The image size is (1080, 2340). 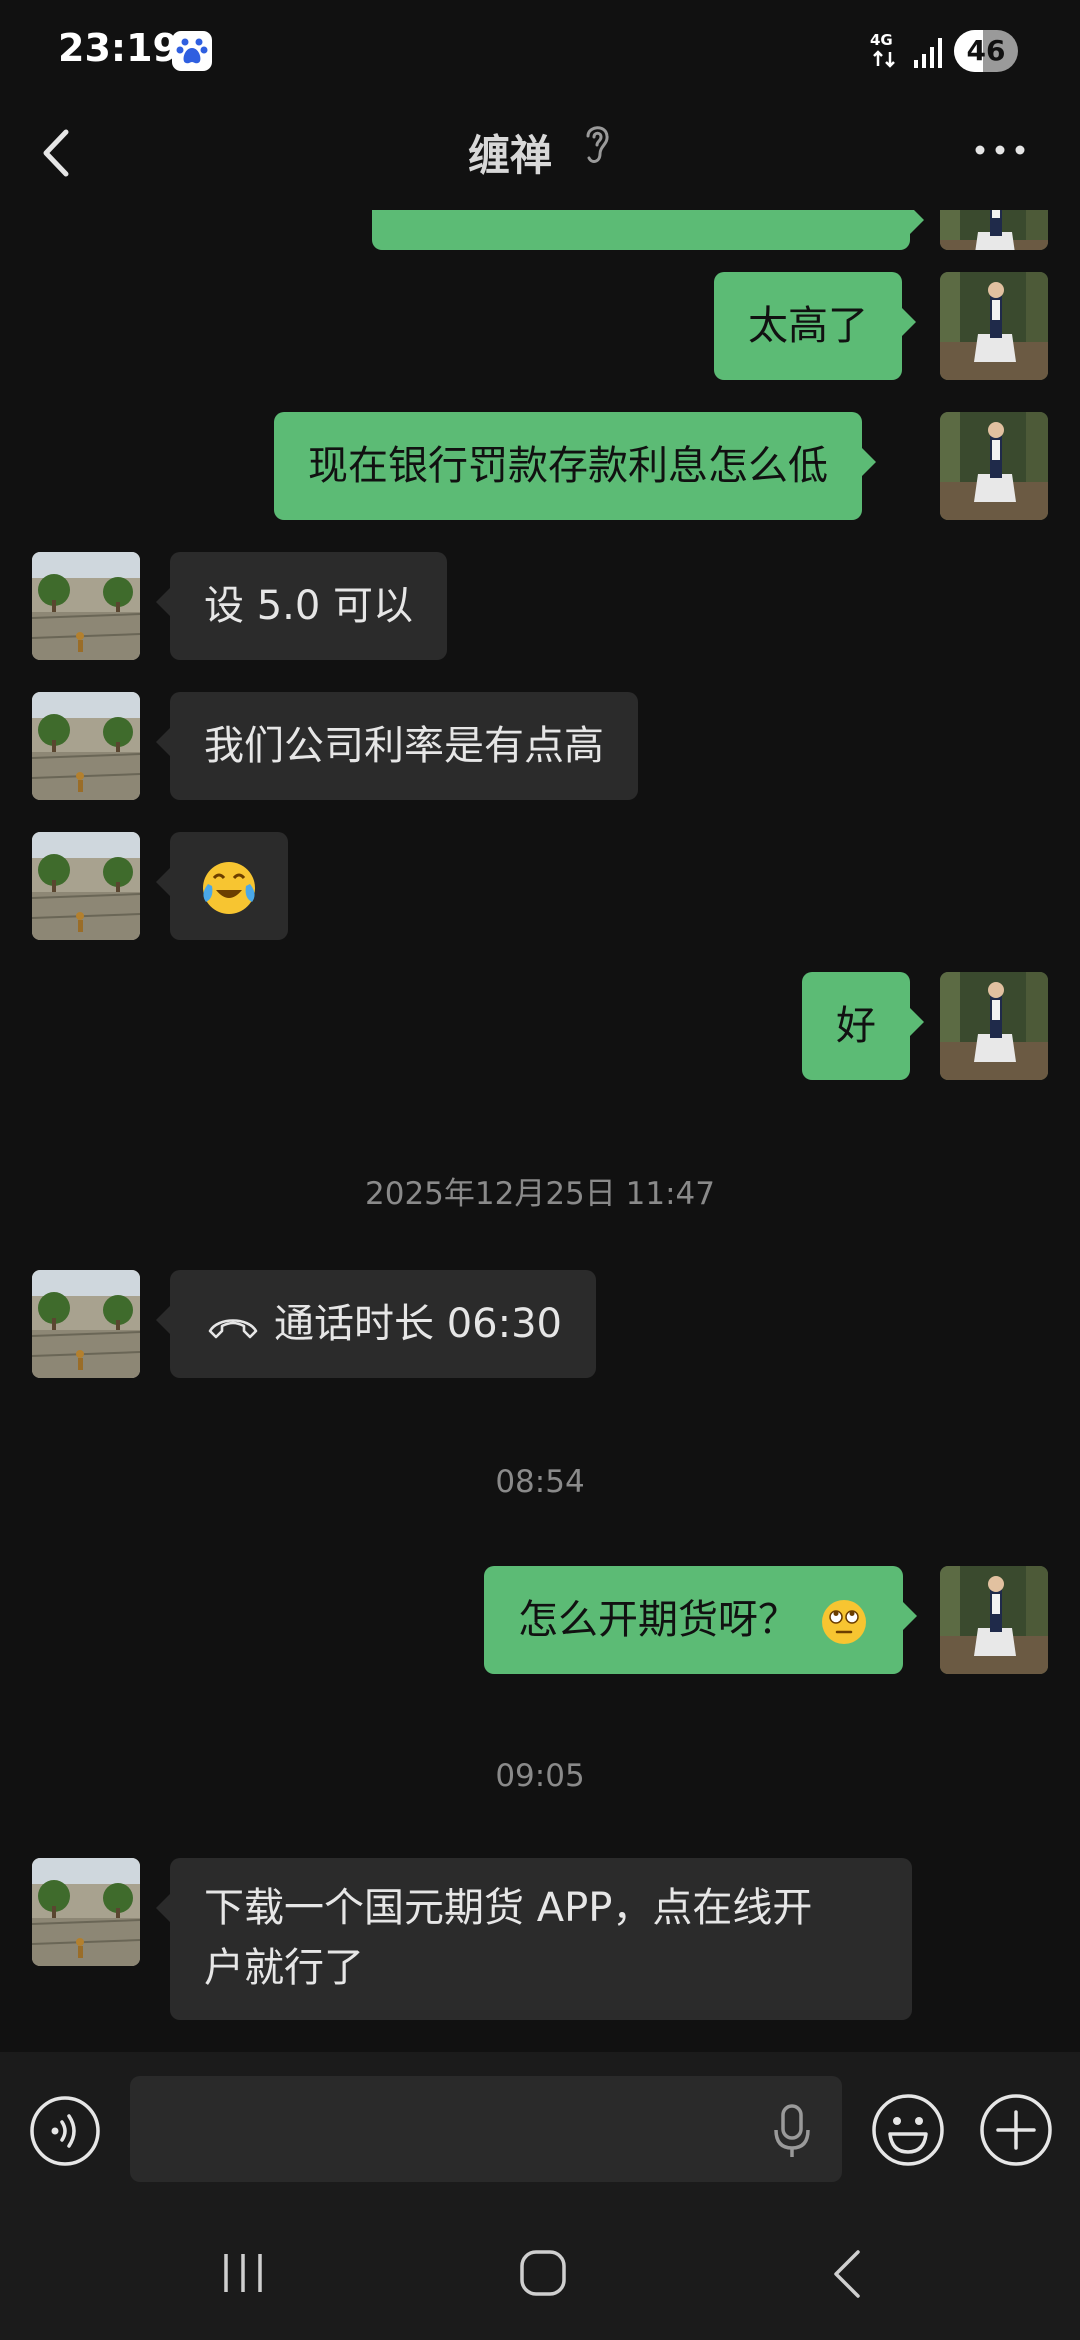 I want to click on battery-icon: 46, so click(x=986, y=51).